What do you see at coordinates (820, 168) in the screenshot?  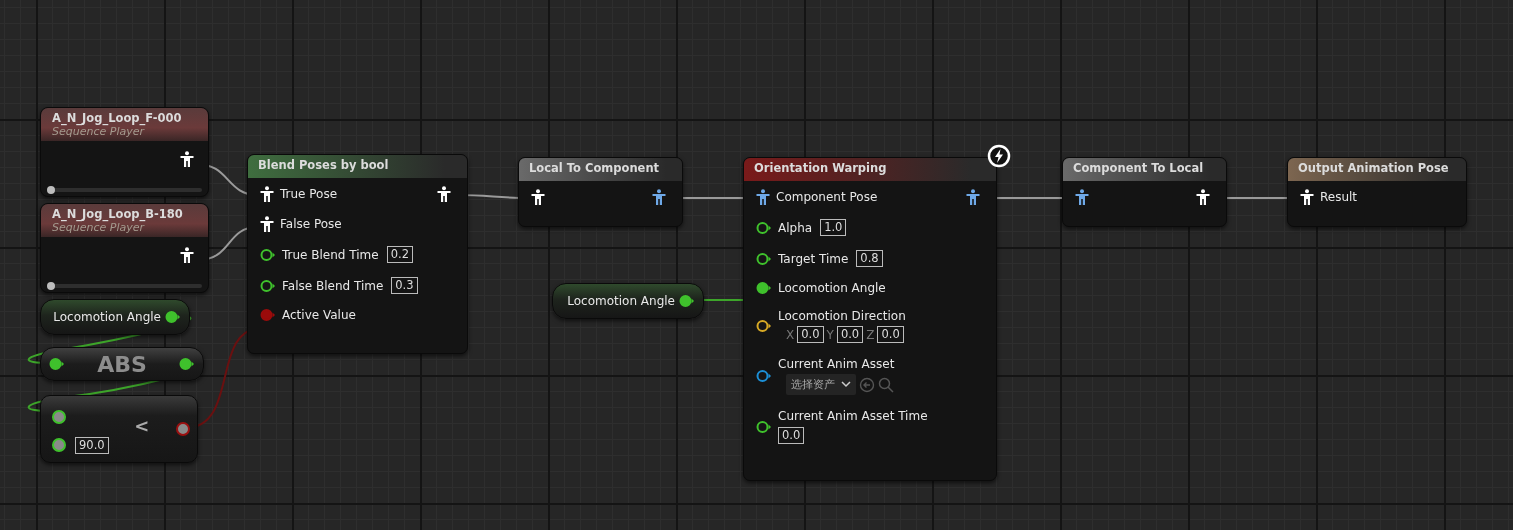 I see `node-title: Orientation Warping` at bounding box center [820, 168].